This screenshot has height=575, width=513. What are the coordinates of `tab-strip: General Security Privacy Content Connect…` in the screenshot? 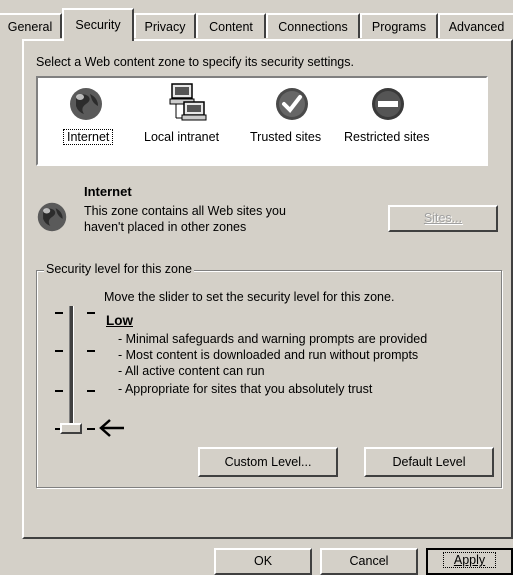 It's located at (256, 24).